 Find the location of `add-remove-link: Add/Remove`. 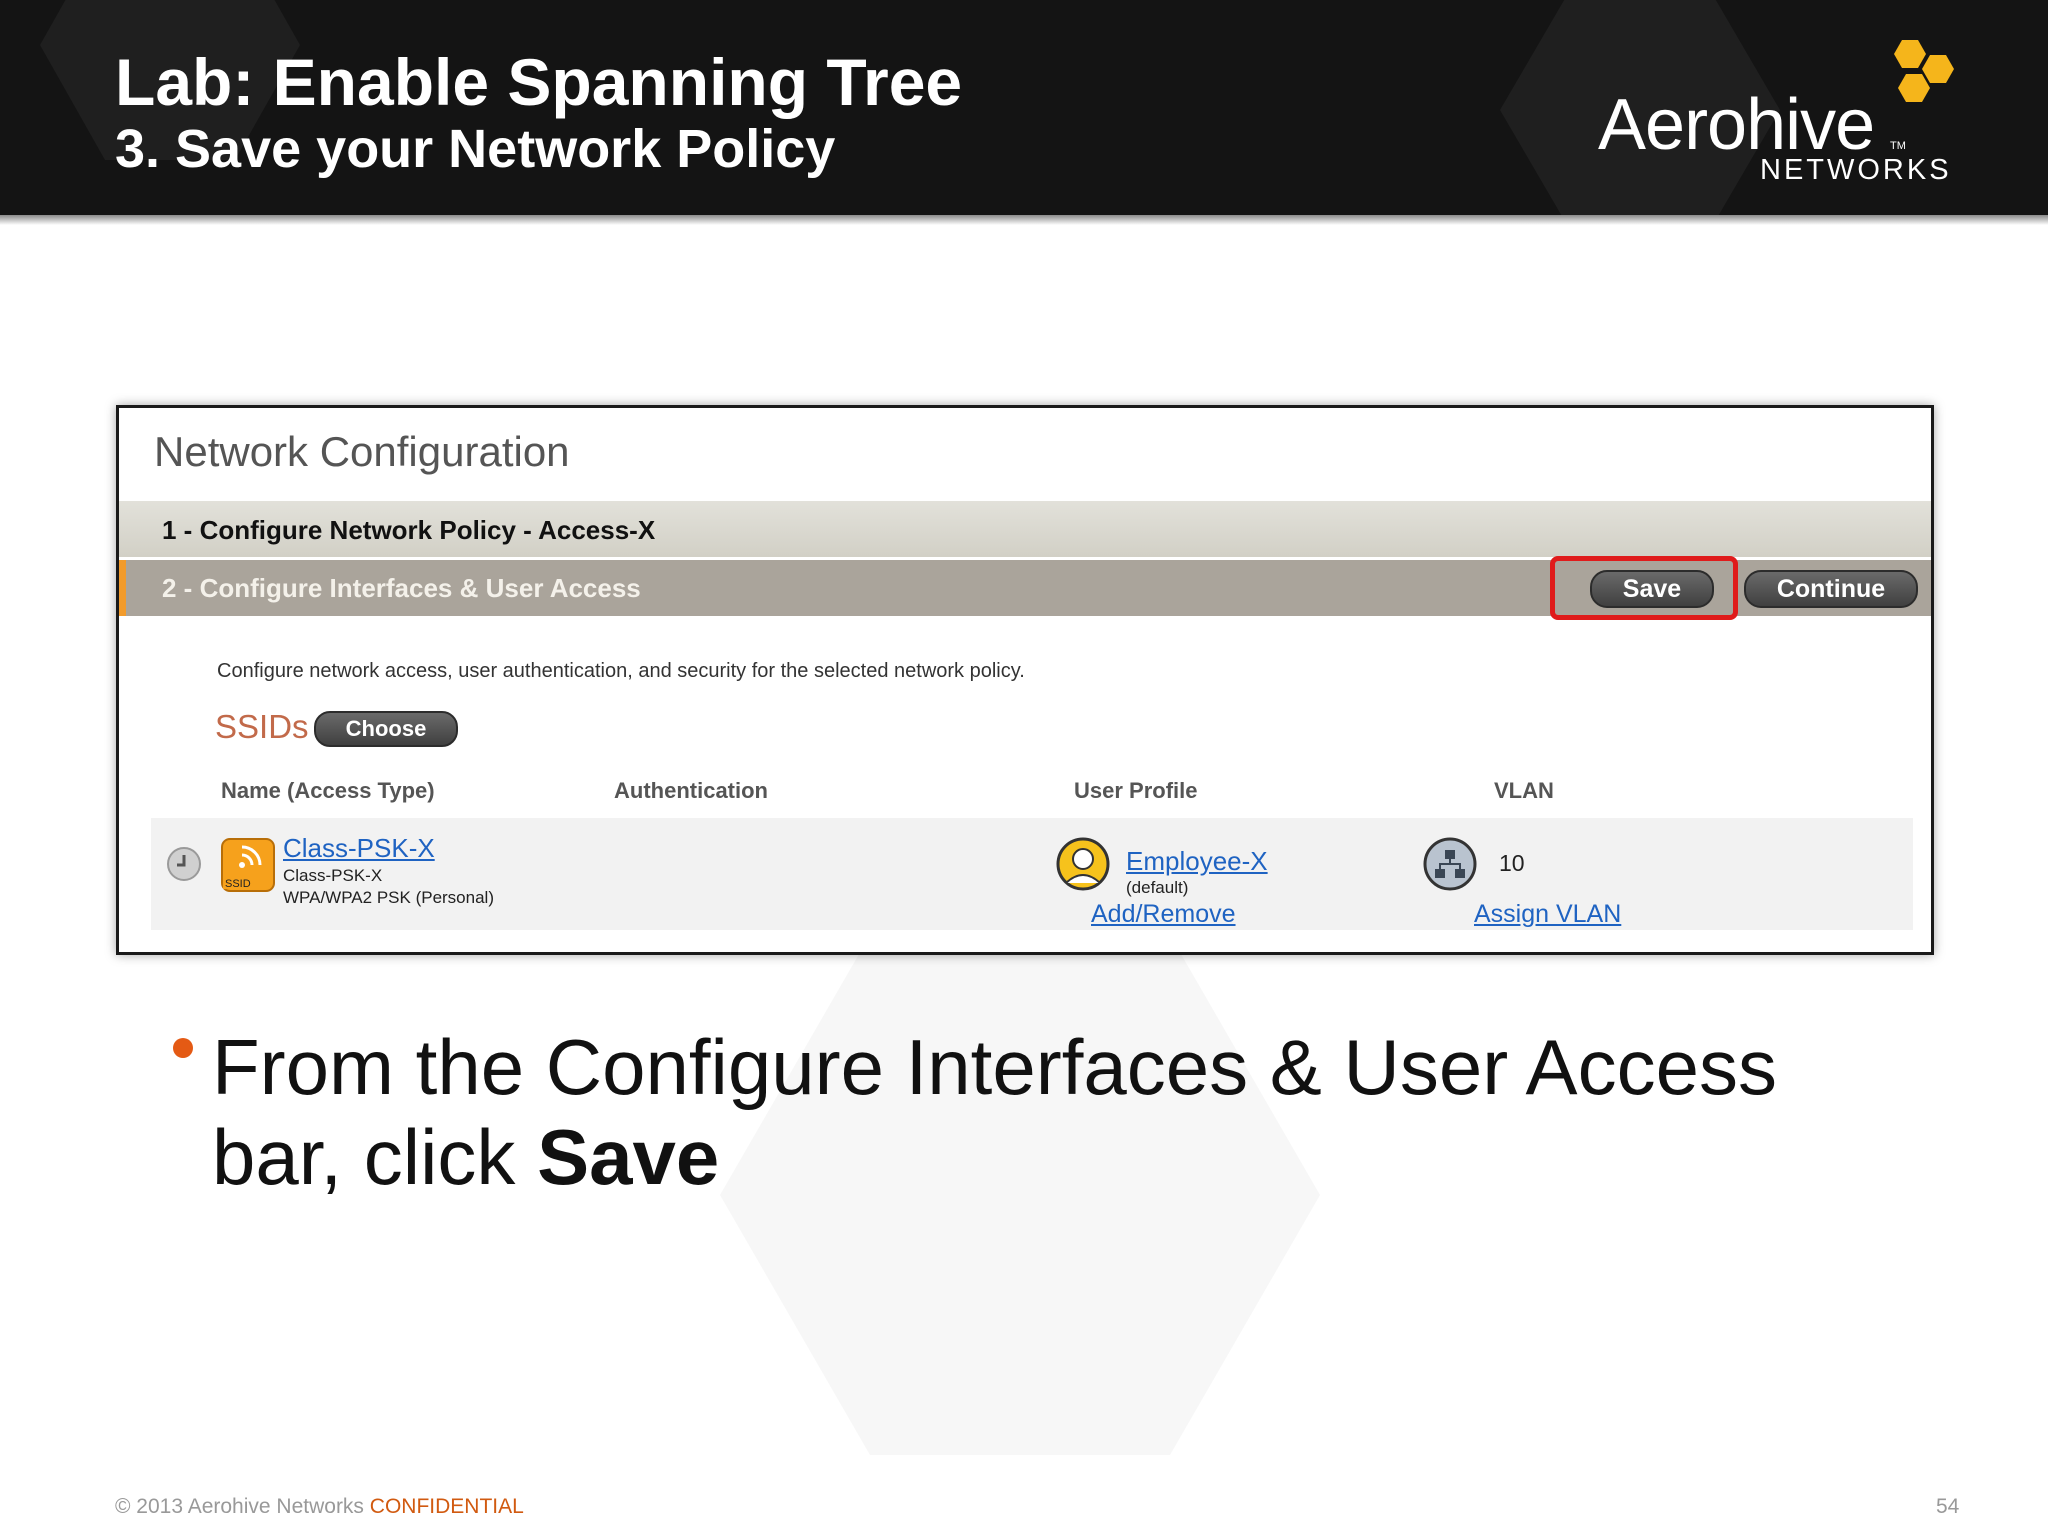

add-remove-link: Add/Remove is located at coordinates (1163, 914).